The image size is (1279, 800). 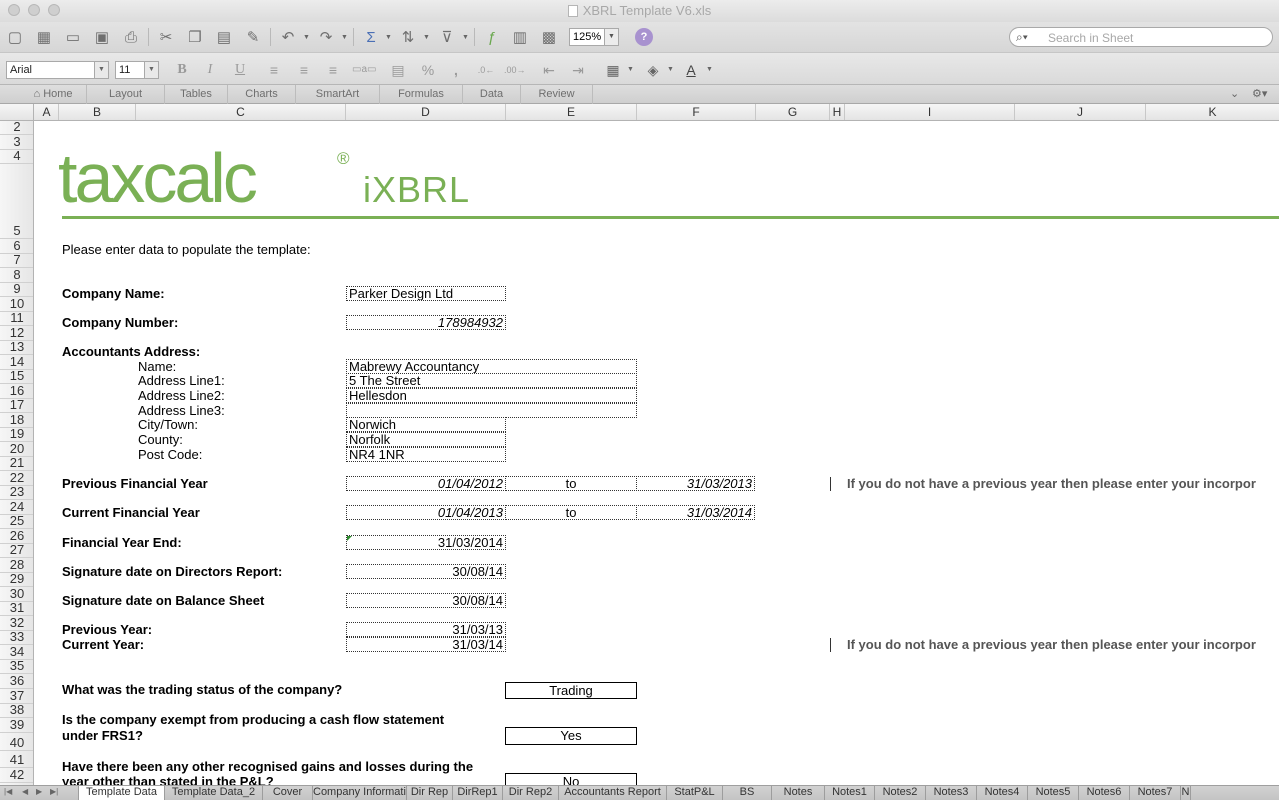 I want to click on collapse-ribbon-icon: ⌄, so click(x=1234, y=93).